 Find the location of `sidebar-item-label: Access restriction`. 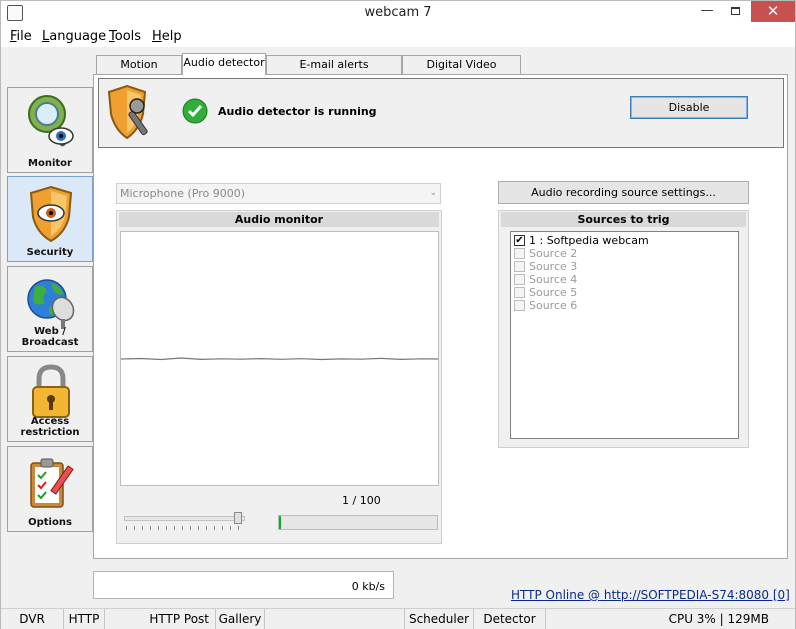

sidebar-item-label: Access restriction is located at coordinates (50, 427).